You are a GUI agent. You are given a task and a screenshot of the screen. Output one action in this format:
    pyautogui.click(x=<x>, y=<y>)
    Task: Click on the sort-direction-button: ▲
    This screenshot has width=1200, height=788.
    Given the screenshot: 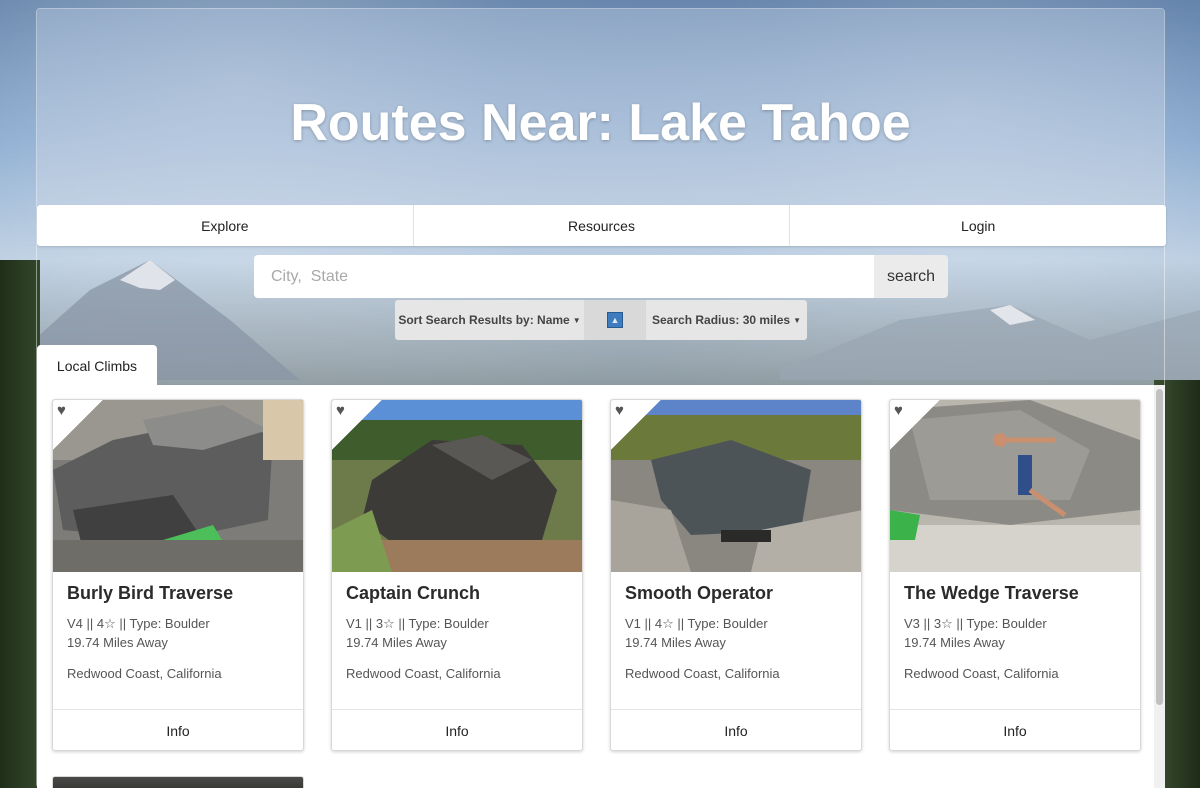 What is the action you would take?
    pyautogui.click(x=615, y=320)
    